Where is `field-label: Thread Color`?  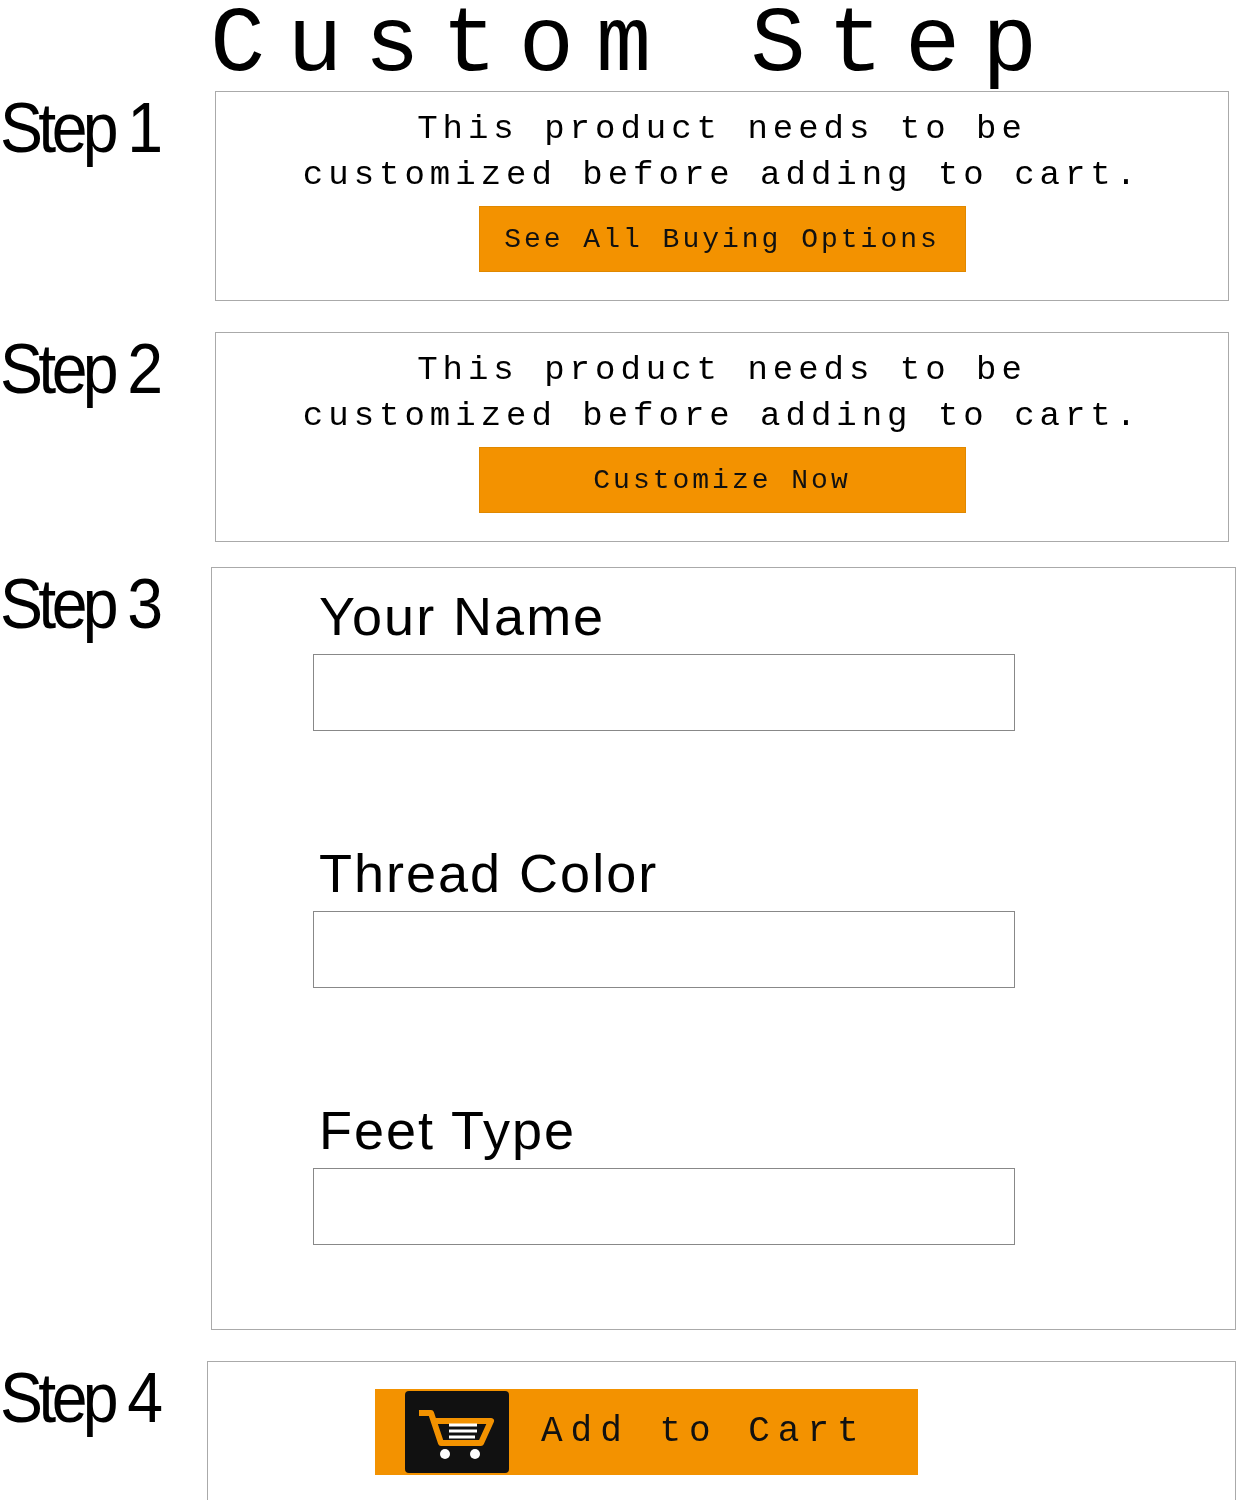 field-label: Thread Color is located at coordinates (489, 873).